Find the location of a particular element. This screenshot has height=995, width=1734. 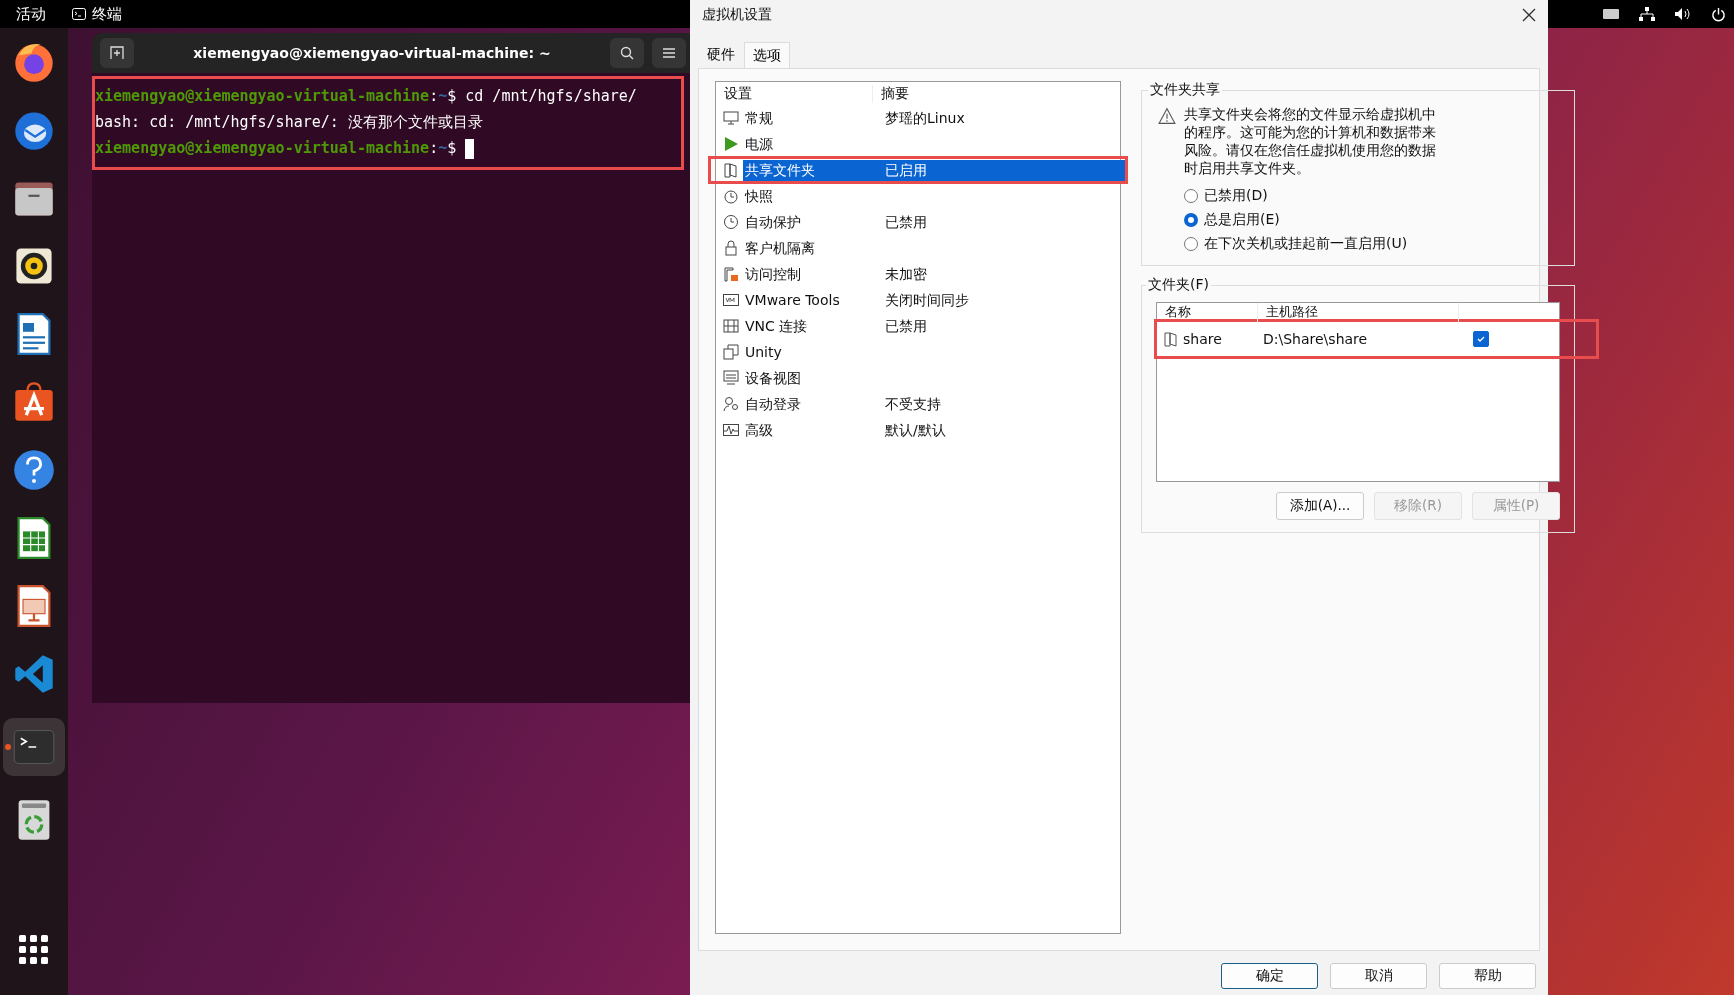

output-line: bash: cd: /mnt/hgfs/share/: 没有那个文件或目录 is located at coordinates (289, 122).